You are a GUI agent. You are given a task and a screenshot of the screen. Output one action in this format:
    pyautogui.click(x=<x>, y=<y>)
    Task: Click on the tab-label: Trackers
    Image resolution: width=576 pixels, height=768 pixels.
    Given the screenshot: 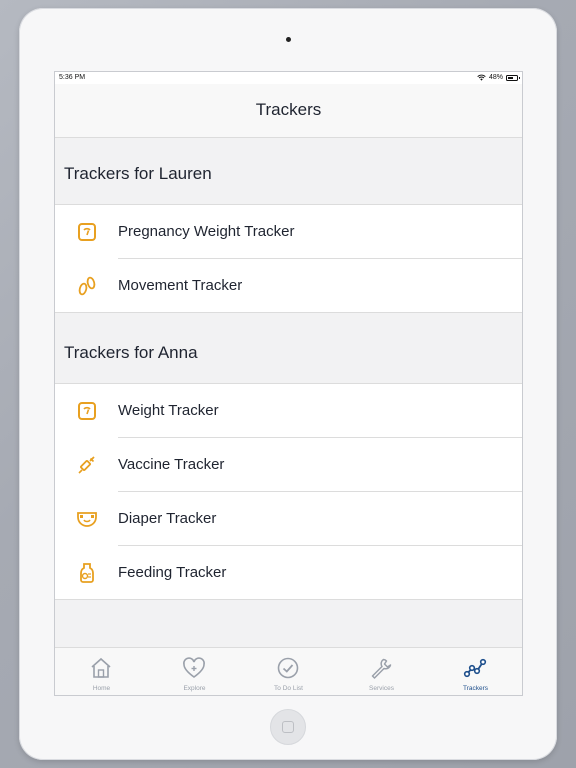 What is the action you would take?
    pyautogui.click(x=475, y=688)
    